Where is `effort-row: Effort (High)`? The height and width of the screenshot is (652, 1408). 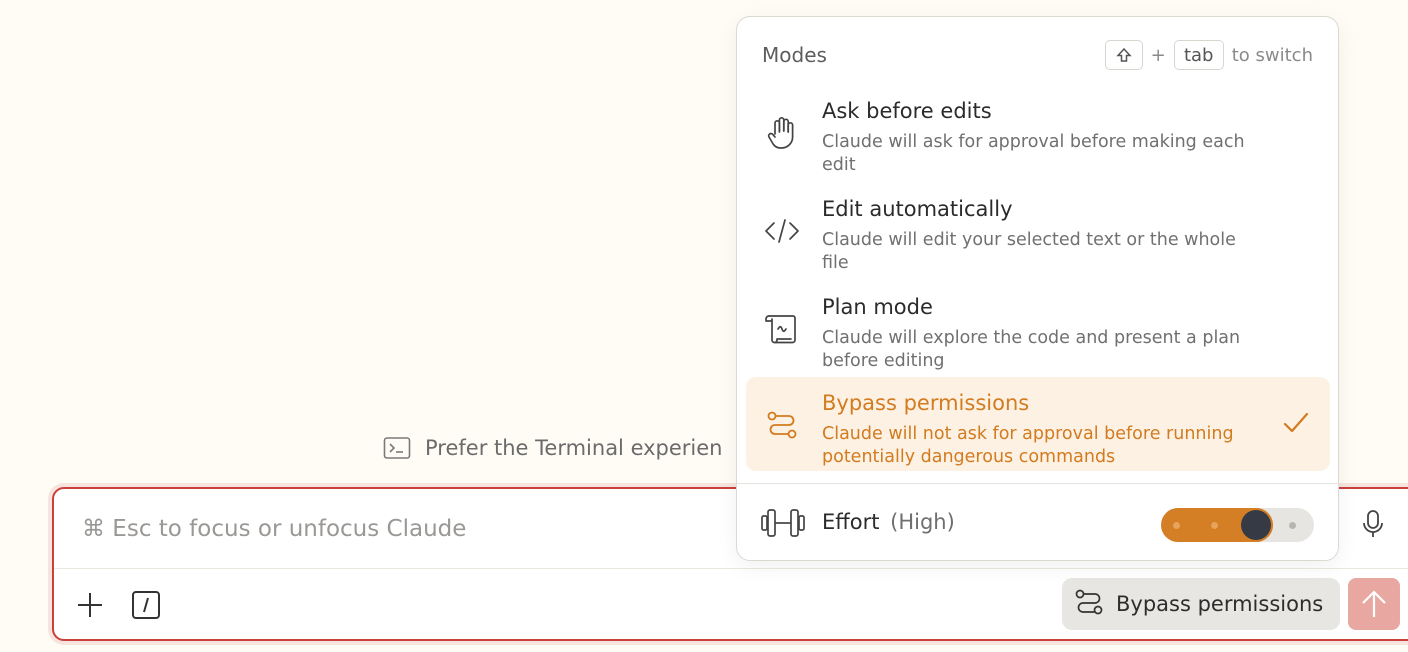 effort-row: Effort (High) is located at coordinates (1037, 523).